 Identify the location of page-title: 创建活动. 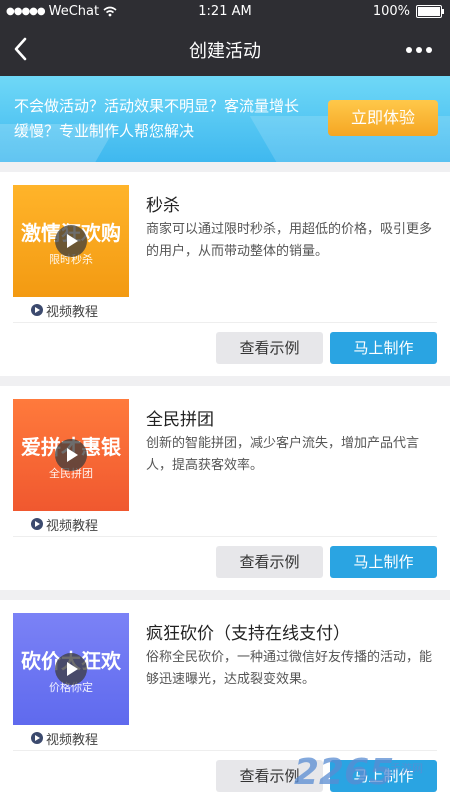
(225, 51).